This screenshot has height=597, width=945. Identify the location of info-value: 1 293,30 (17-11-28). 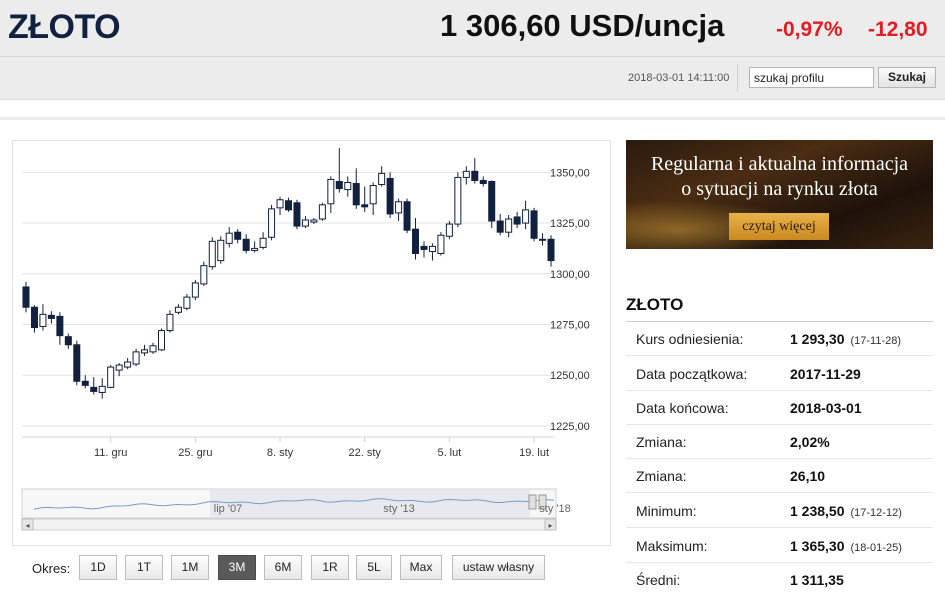
(845, 339).